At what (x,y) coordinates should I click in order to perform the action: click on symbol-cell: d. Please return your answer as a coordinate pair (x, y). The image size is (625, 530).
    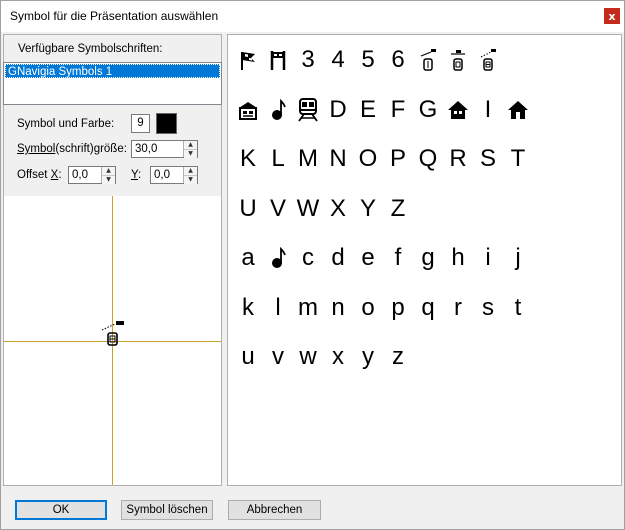
    Looking at the image, I should click on (338, 258).